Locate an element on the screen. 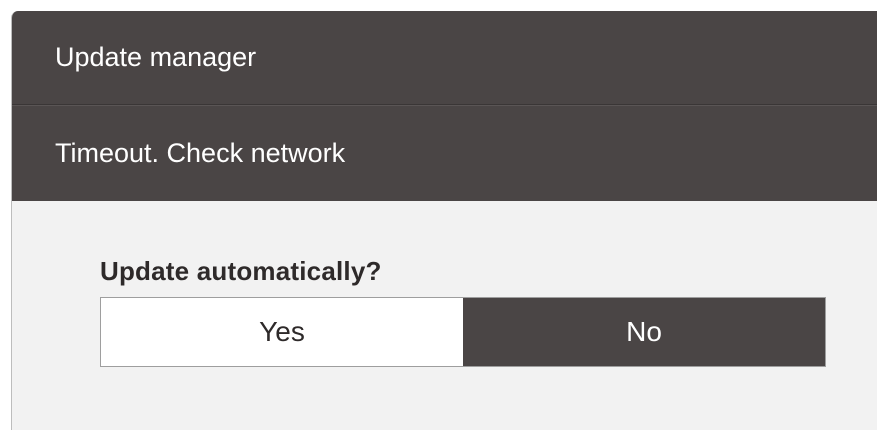  yes-button: Yes is located at coordinates (282, 332).